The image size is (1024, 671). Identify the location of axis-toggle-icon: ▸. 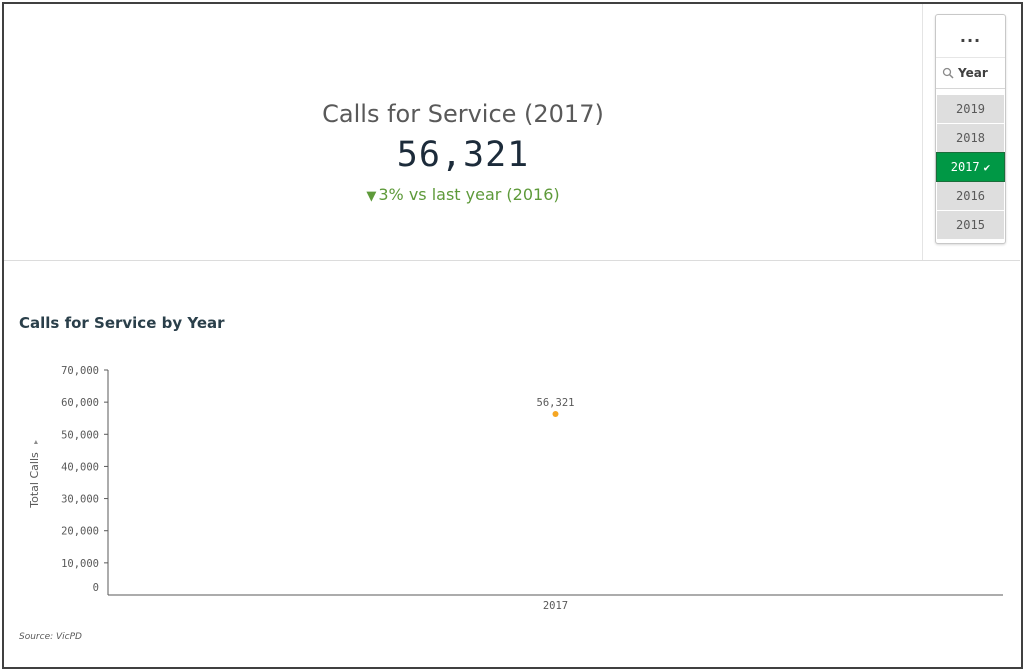
(35, 442).